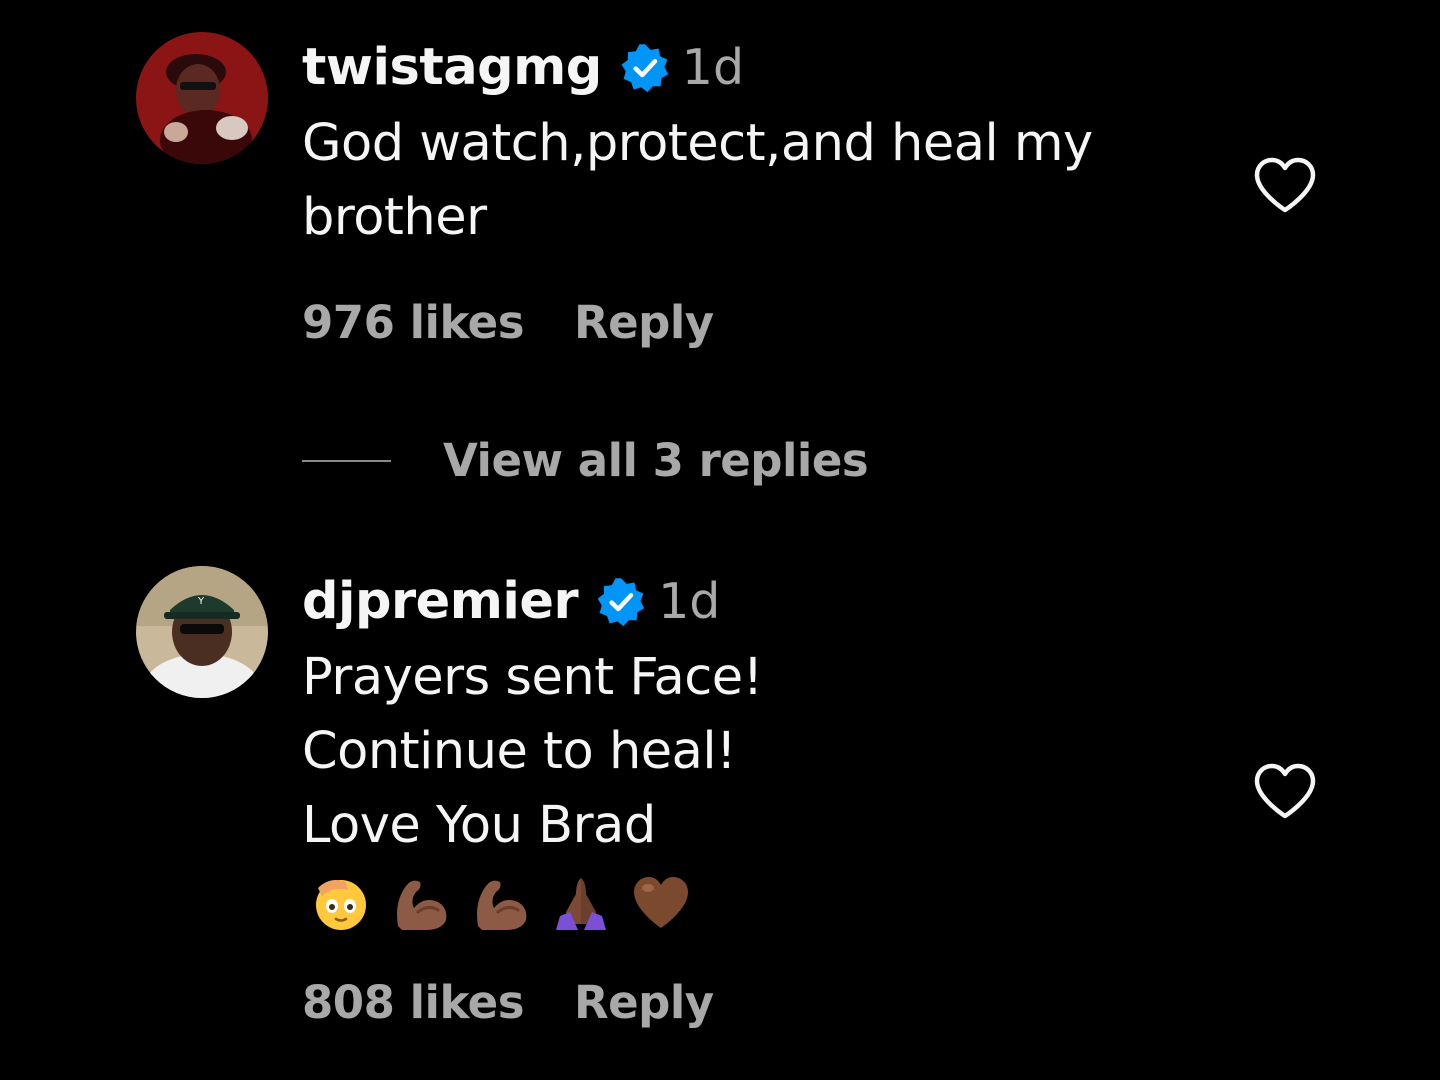 The height and width of the screenshot is (1080, 1440). Describe the element at coordinates (202, 98) in the screenshot. I see `avatar-twistagmg` at that location.